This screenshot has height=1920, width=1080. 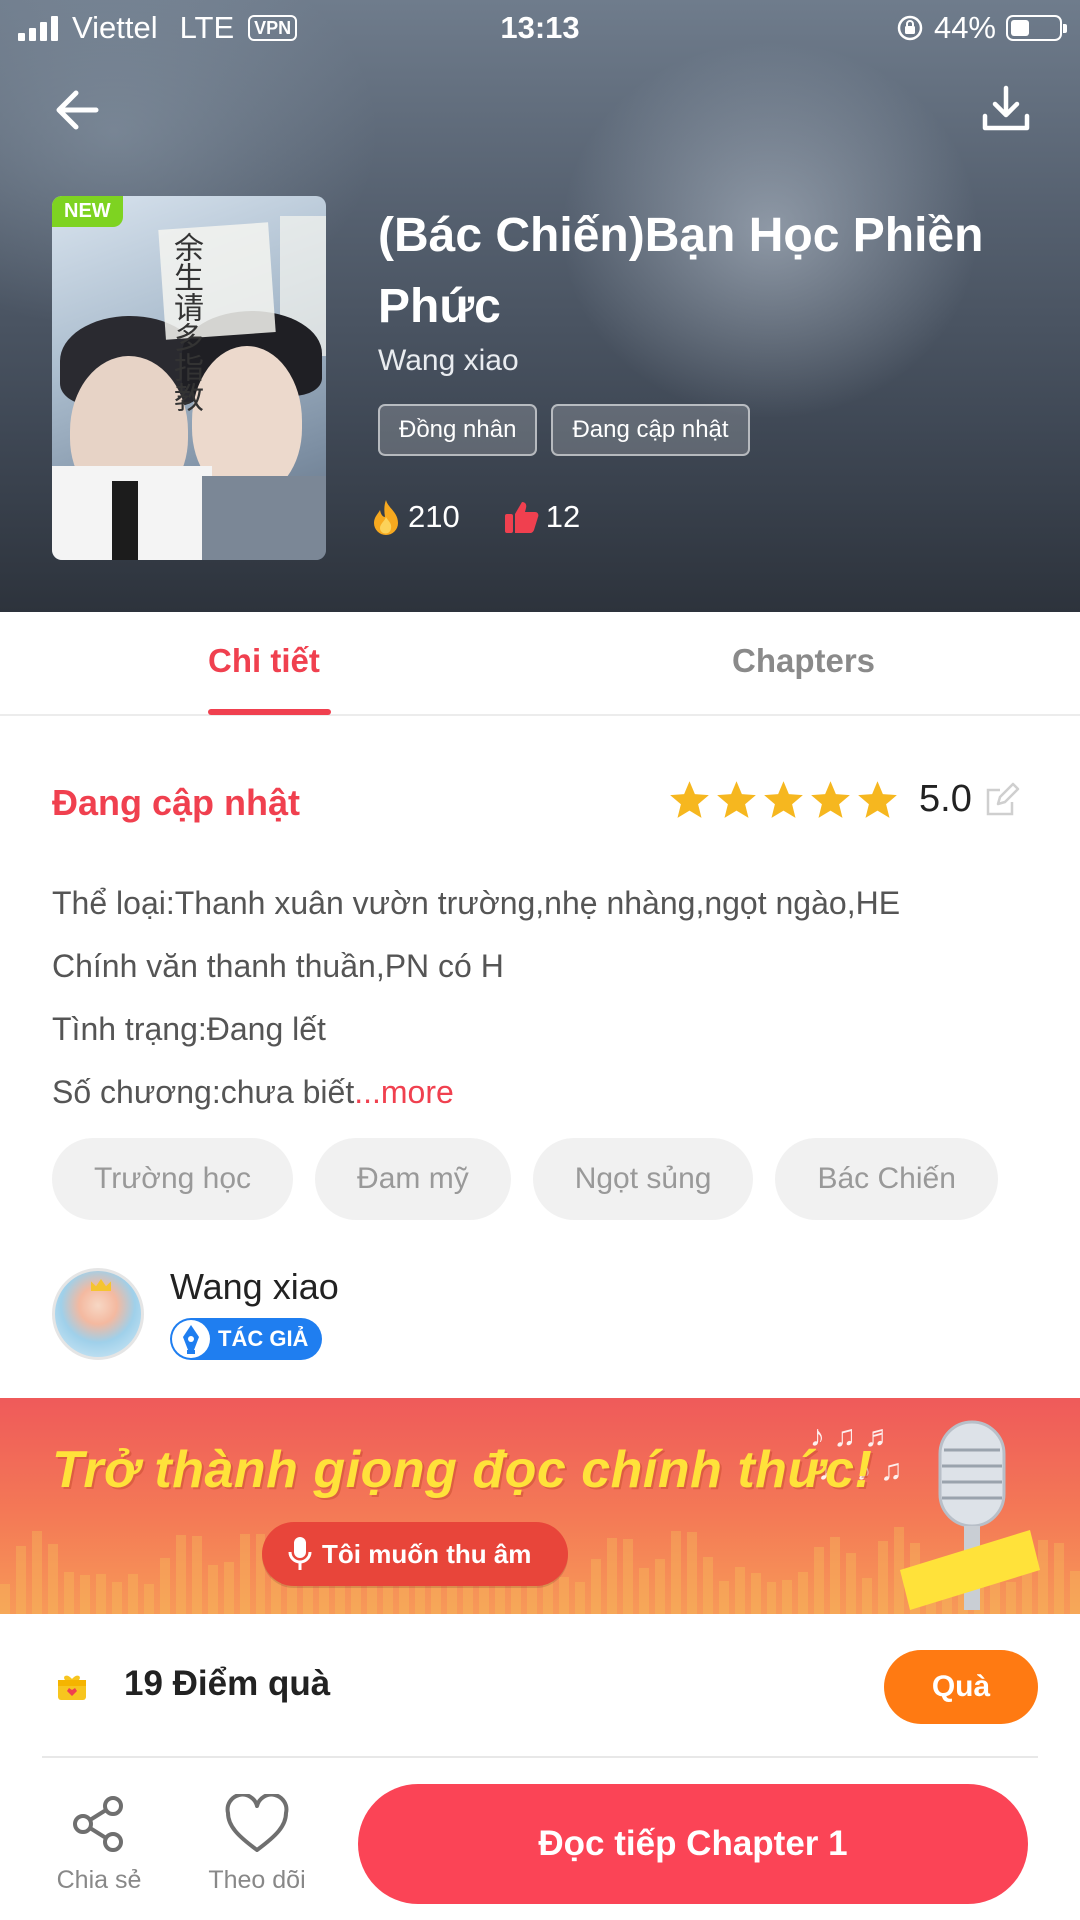 What do you see at coordinates (540, 28) in the screenshot?
I see `status-bar: Viettel LTE VPN 13:13 44%` at bounding box center [540, 28].